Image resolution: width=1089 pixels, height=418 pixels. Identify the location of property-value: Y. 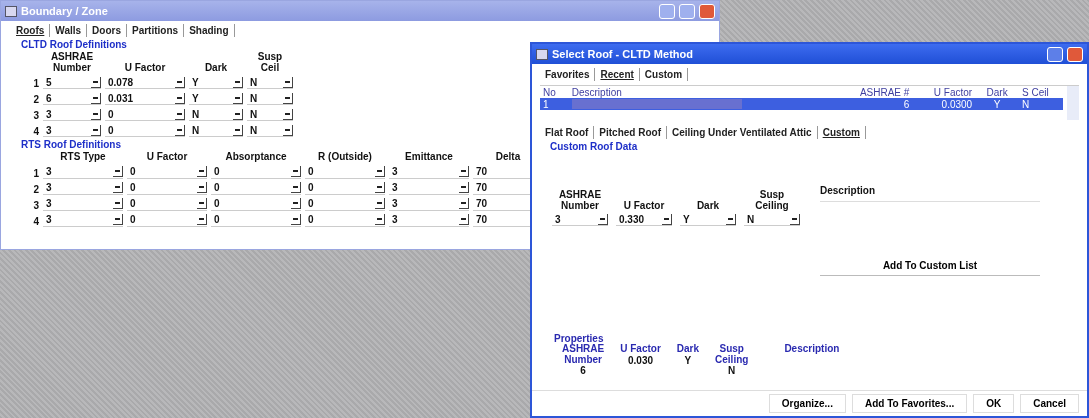
(688, 360).